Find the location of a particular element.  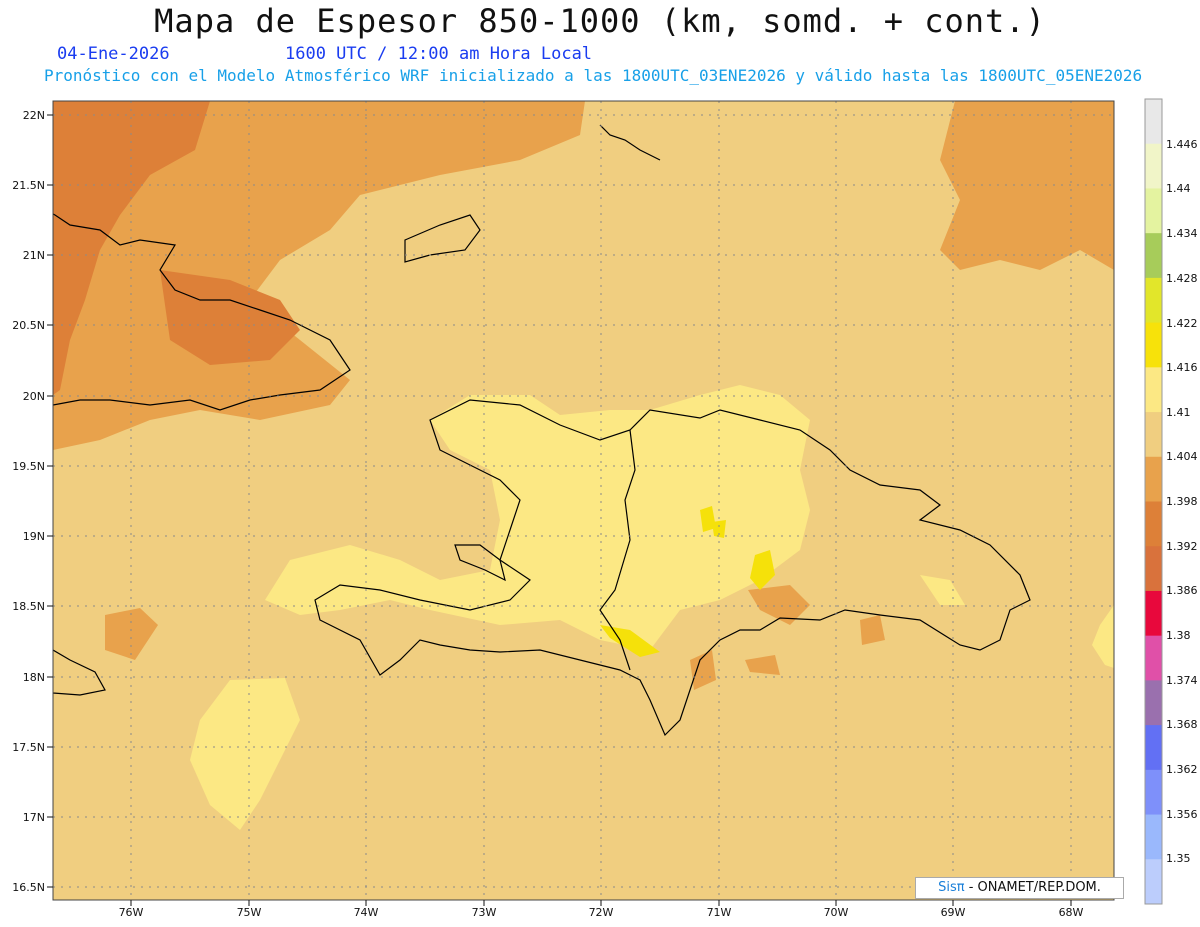

color-scale is located at coordinates (1153, 501).